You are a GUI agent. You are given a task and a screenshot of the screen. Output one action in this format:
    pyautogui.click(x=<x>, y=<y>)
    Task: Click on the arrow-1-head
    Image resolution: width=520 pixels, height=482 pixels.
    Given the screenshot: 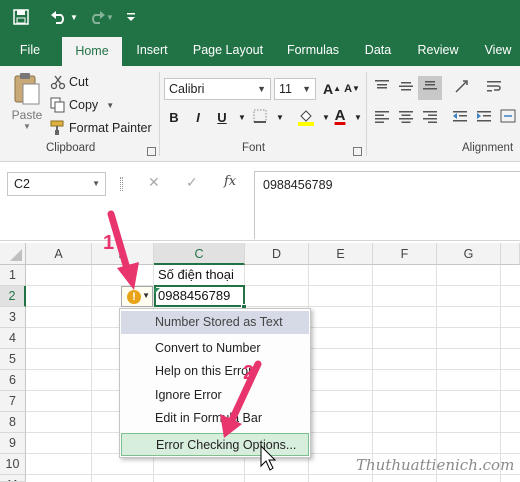 What is the action you would take?
    pyautogui.click(x=128, y=276)
    